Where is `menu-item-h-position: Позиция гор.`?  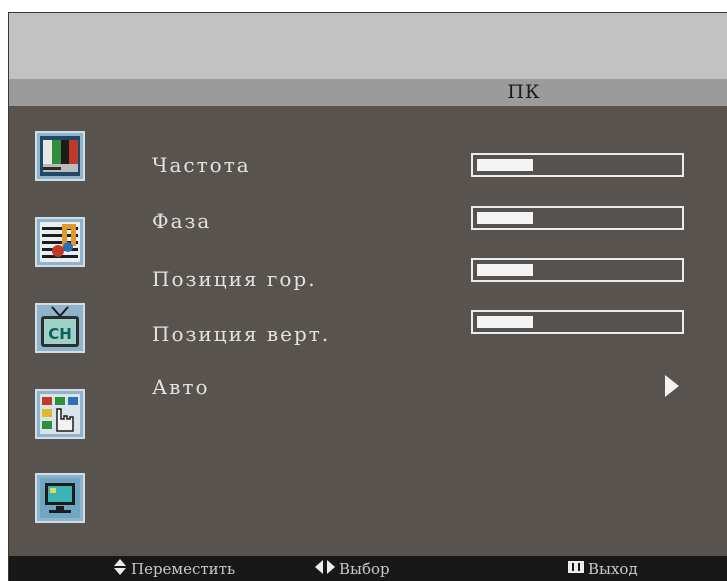
menu-item-h-position: Позиция гор. is located at coordinates (234, 279).